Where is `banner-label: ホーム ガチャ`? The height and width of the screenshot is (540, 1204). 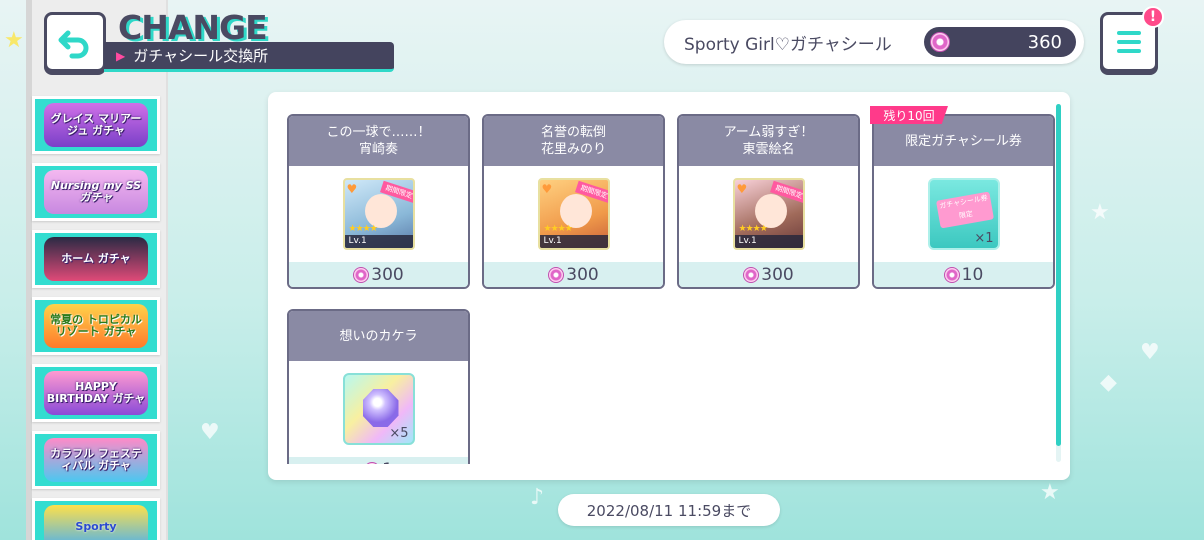 banner-label: ホーム ガチャ is located at coordinates (96, 259).